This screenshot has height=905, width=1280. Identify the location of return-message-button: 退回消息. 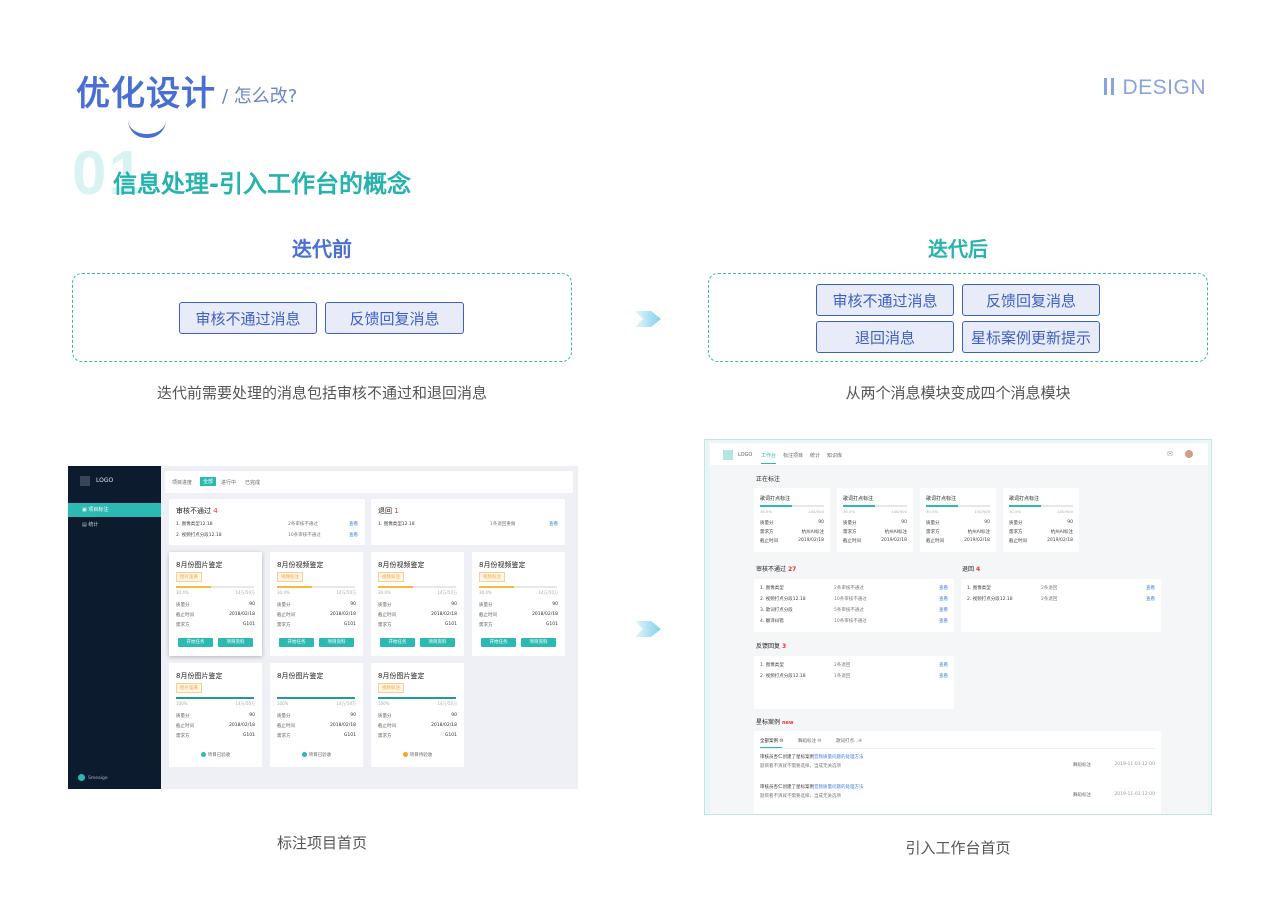
(885, 337).